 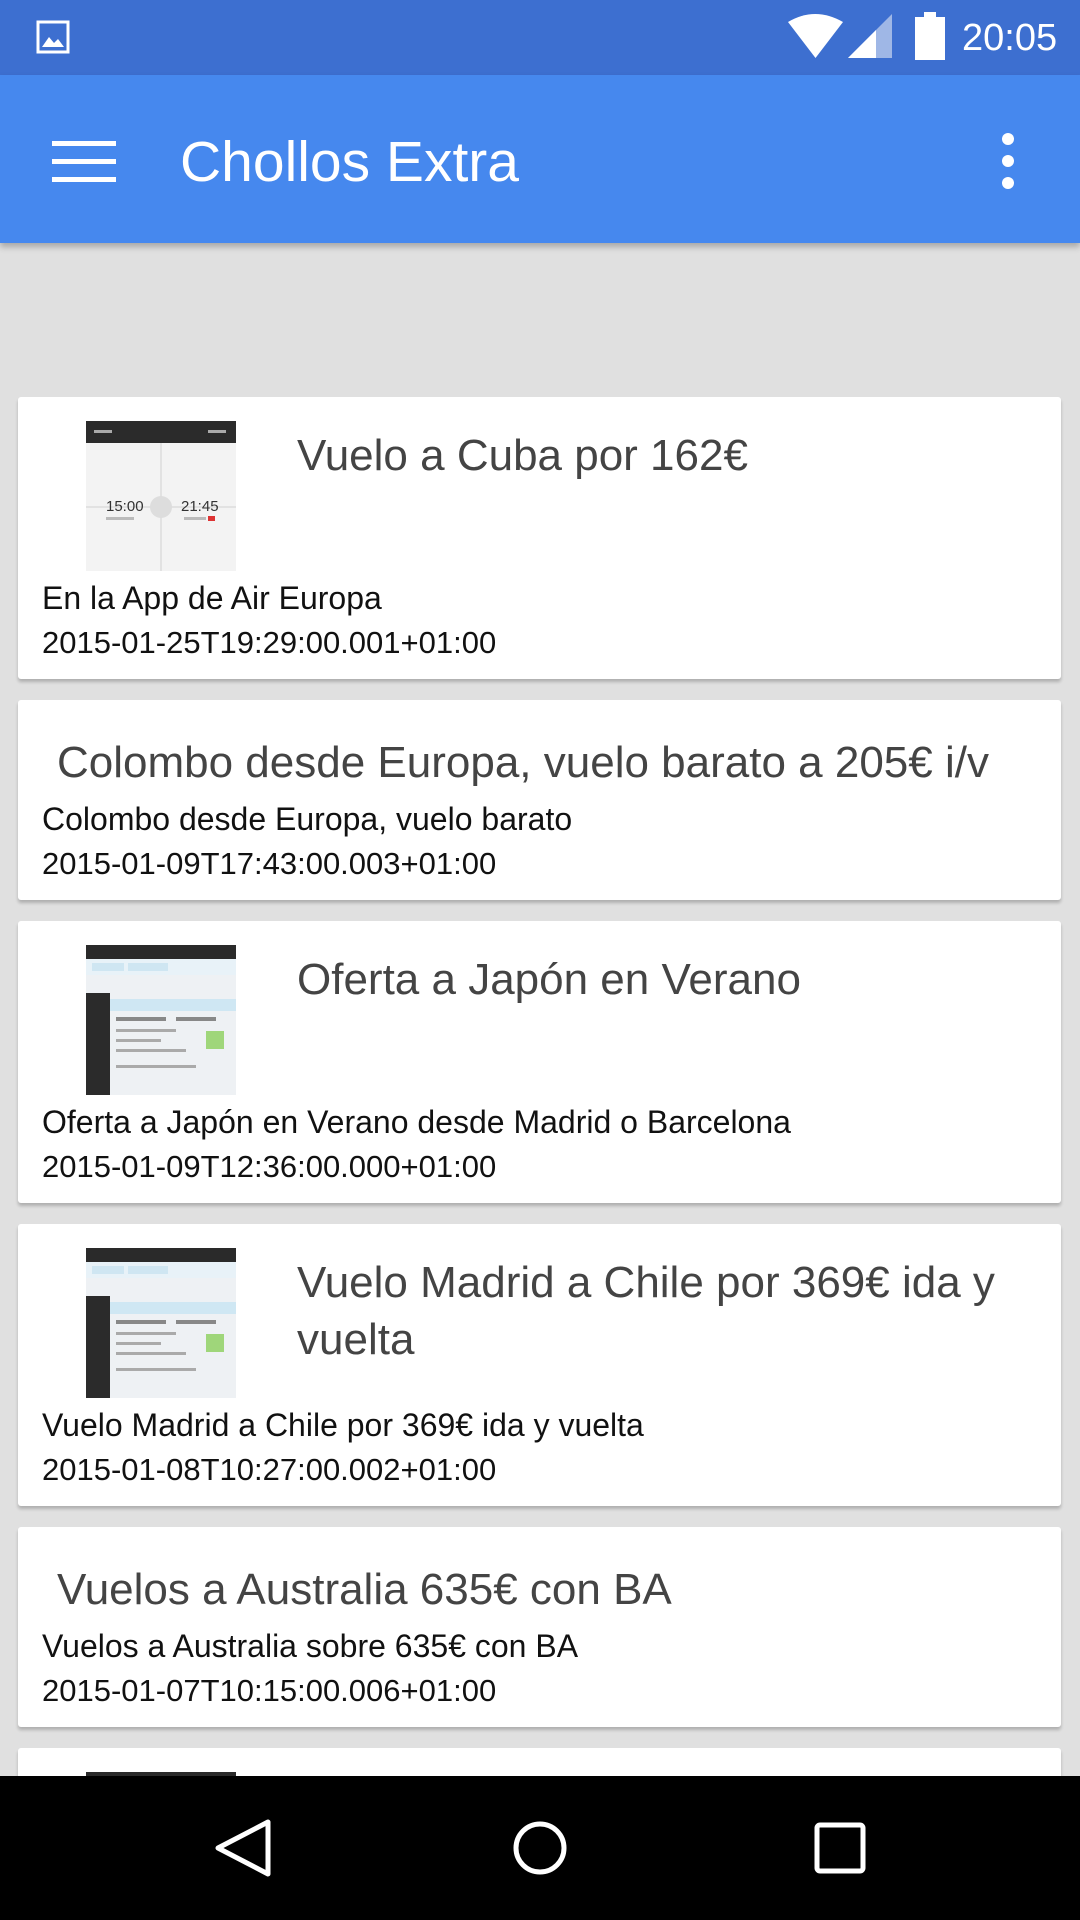 I want to click on deal-title: Vuelo a Cuba por 162€, so click(x=522, y=455).